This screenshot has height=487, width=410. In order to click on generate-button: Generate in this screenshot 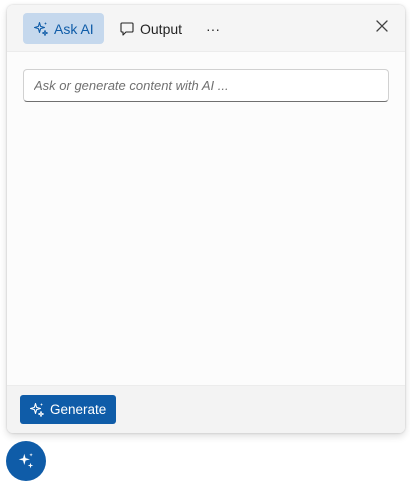, I will do `click(68, 409)`.